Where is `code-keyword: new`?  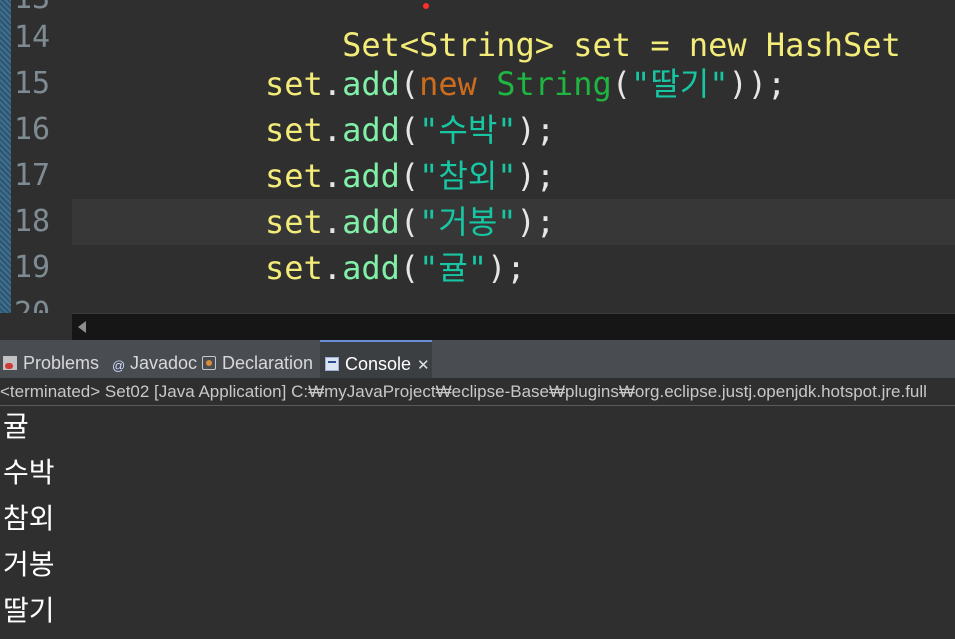 code-keyword: new is located at coordinates (458, 84).